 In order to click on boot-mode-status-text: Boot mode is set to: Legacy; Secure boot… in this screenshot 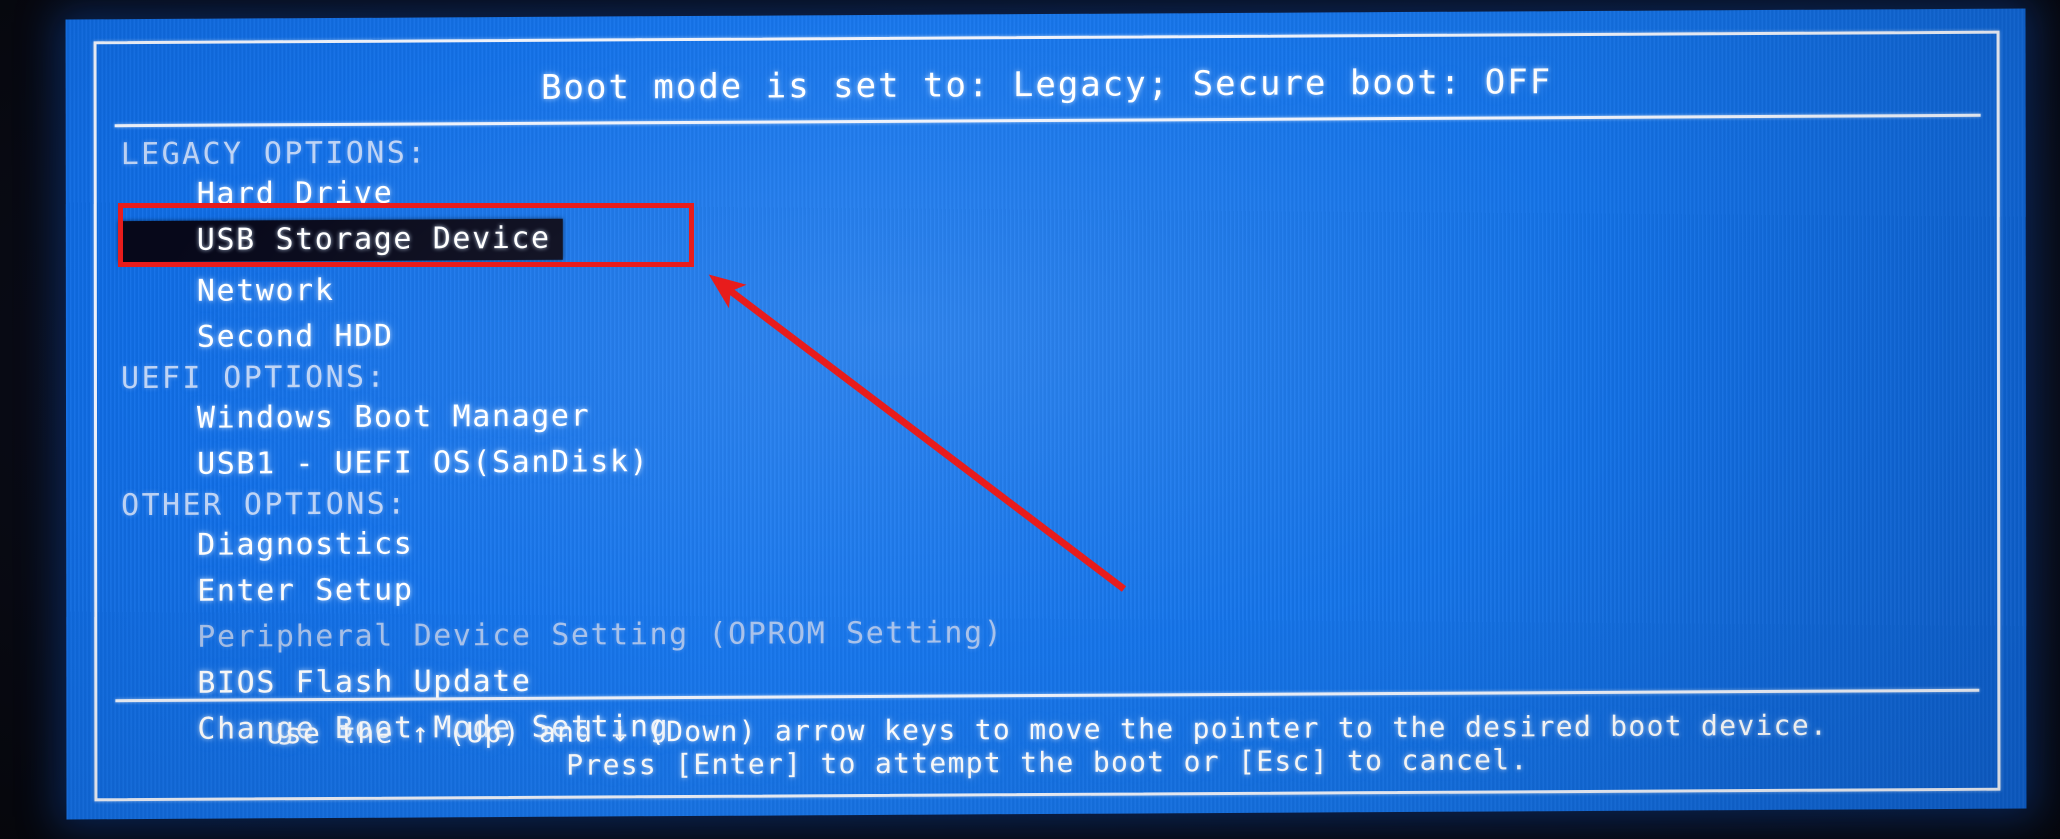, I will do `click(1047, 85)`.